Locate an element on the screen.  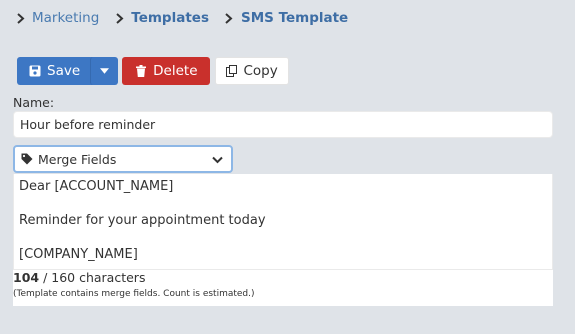
copy-button-label: Copy is located at coordinates (260, 71).